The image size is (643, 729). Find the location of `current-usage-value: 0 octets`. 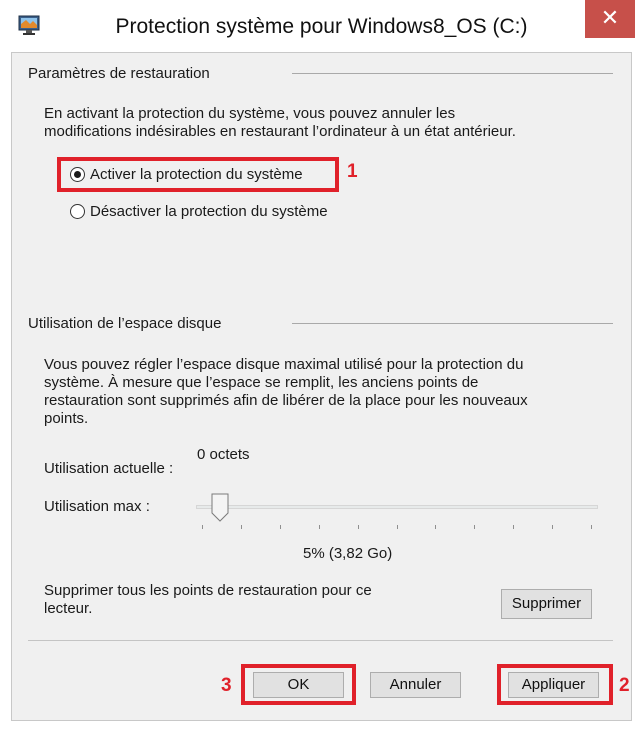

current-usage-value: 0 octets is located at coordinates (223, 454).